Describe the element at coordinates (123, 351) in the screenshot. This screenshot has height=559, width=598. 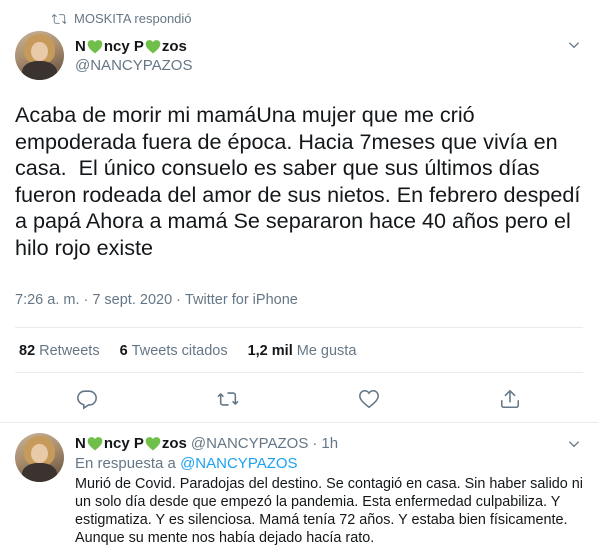
I see `quotes-count: 6` at that location.